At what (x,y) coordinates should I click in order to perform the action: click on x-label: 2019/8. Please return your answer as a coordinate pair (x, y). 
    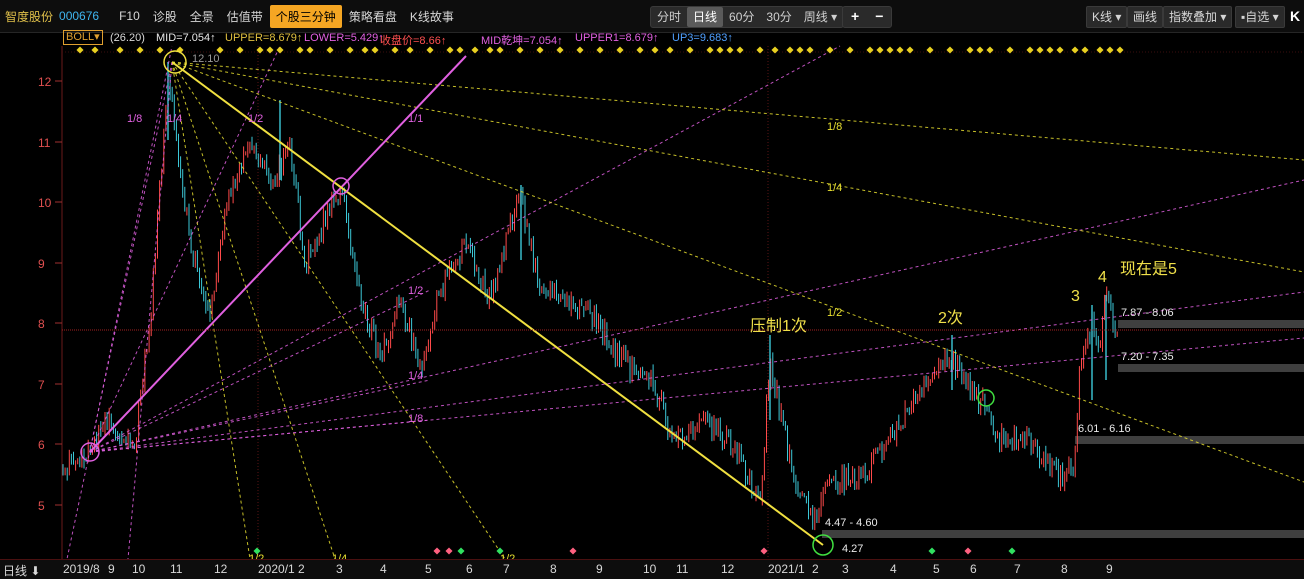
    Looking at the image, I should click on (81, 569).